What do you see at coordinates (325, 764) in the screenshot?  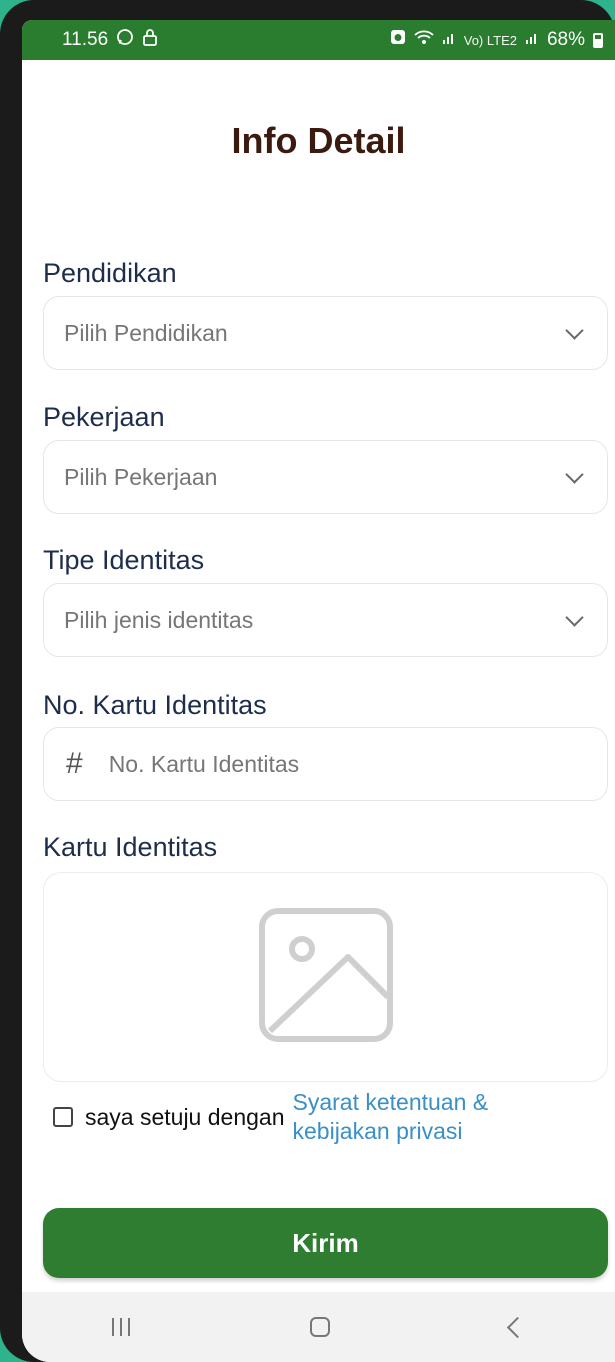 I see `identity-number-input: # No. Kartu Identitas` at bounding box center [325, 764].